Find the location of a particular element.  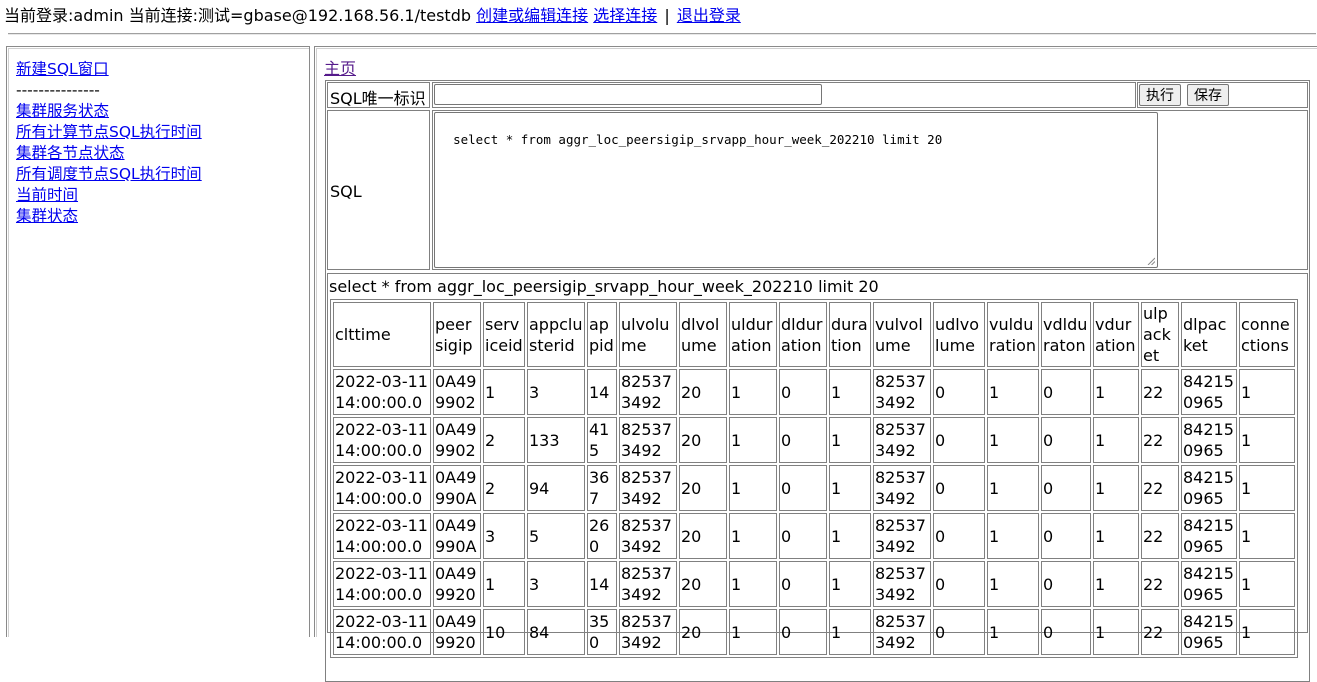

home-link: 主页 is located at coordinates (340, 69).